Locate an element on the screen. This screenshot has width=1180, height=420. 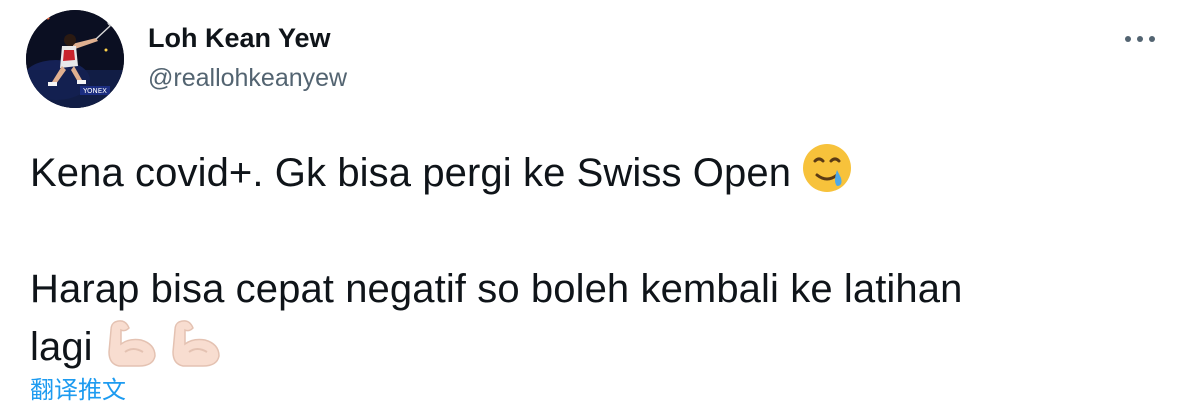
badminton-player-avatar-icon: YONEX is located at coordinates (75, 59).